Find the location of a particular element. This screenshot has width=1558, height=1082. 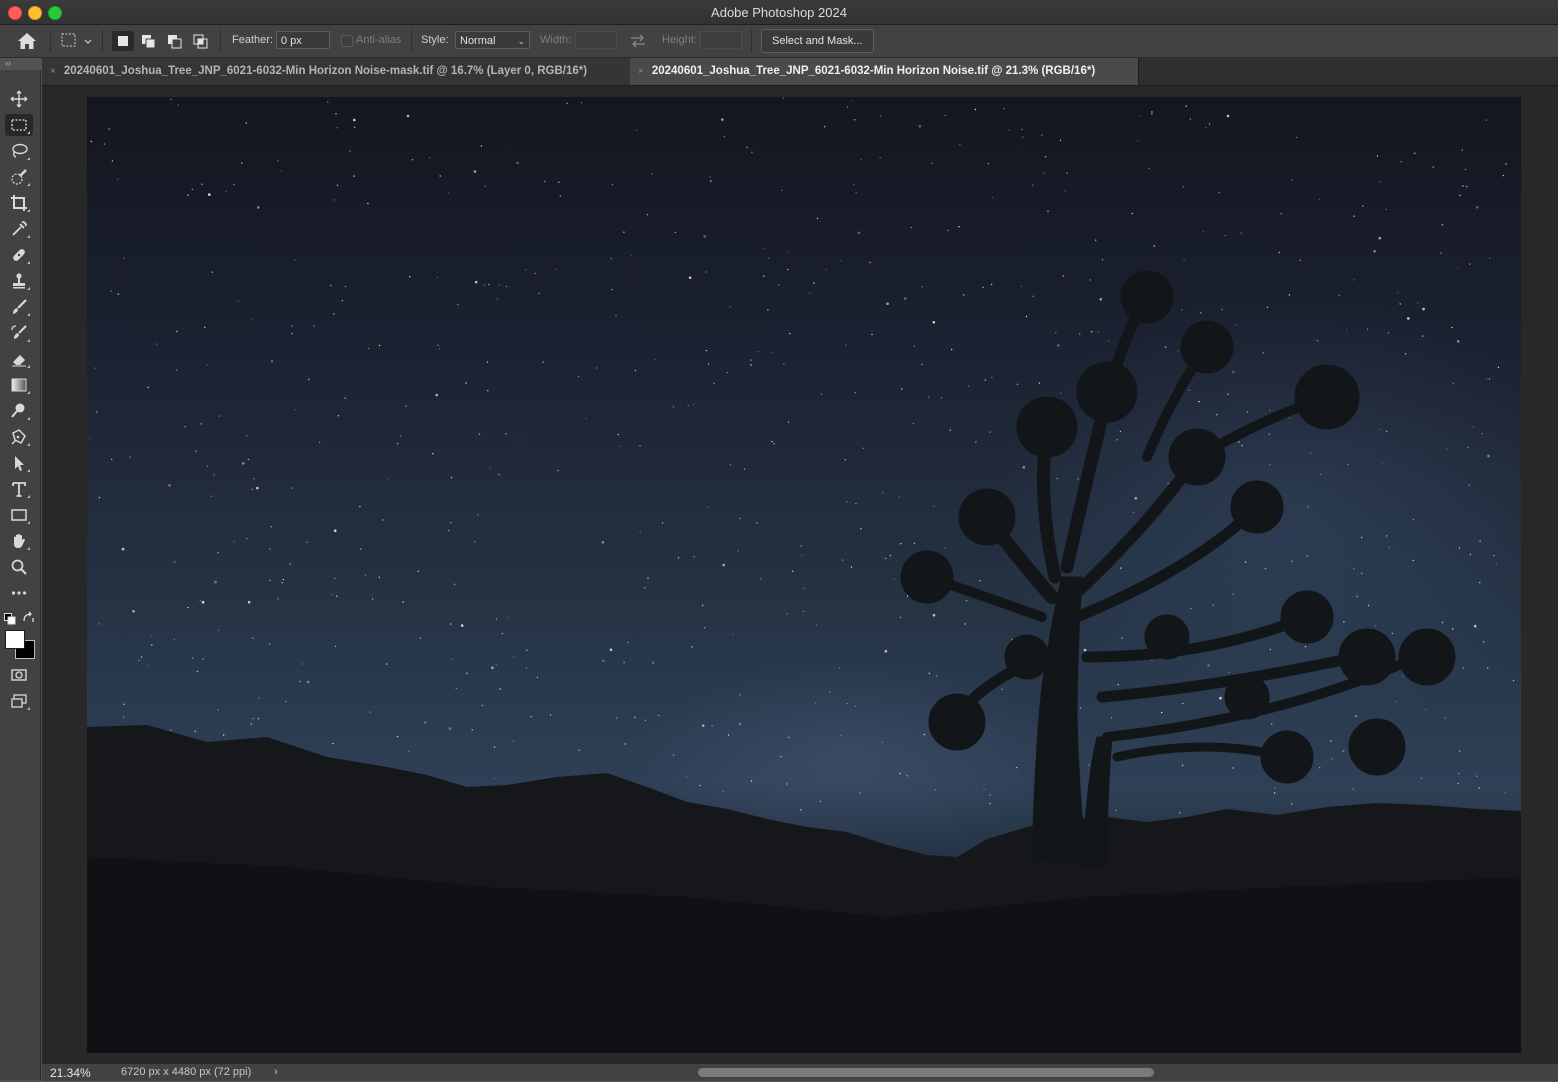

intersect-selection-button is located at coordinates (201, 41).